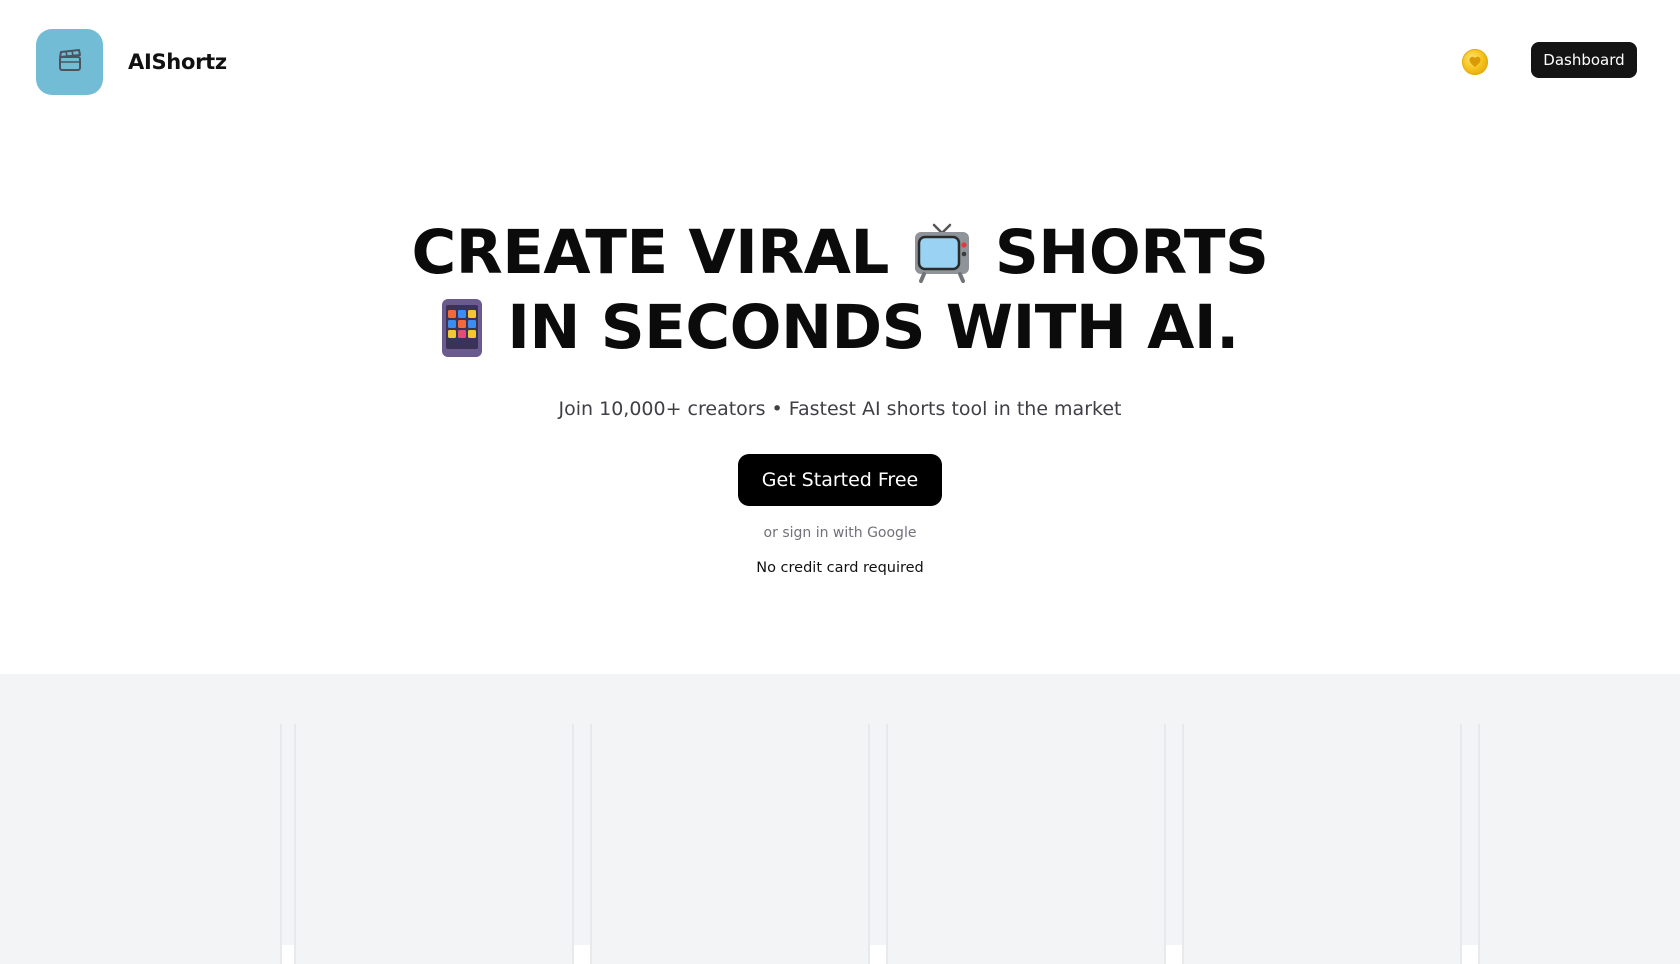  What do you see at coordinates (650, 252) in the screenshot?
I see `headline-text-create-viral: CREATE VIRAL` at bounding box center [650, 252].